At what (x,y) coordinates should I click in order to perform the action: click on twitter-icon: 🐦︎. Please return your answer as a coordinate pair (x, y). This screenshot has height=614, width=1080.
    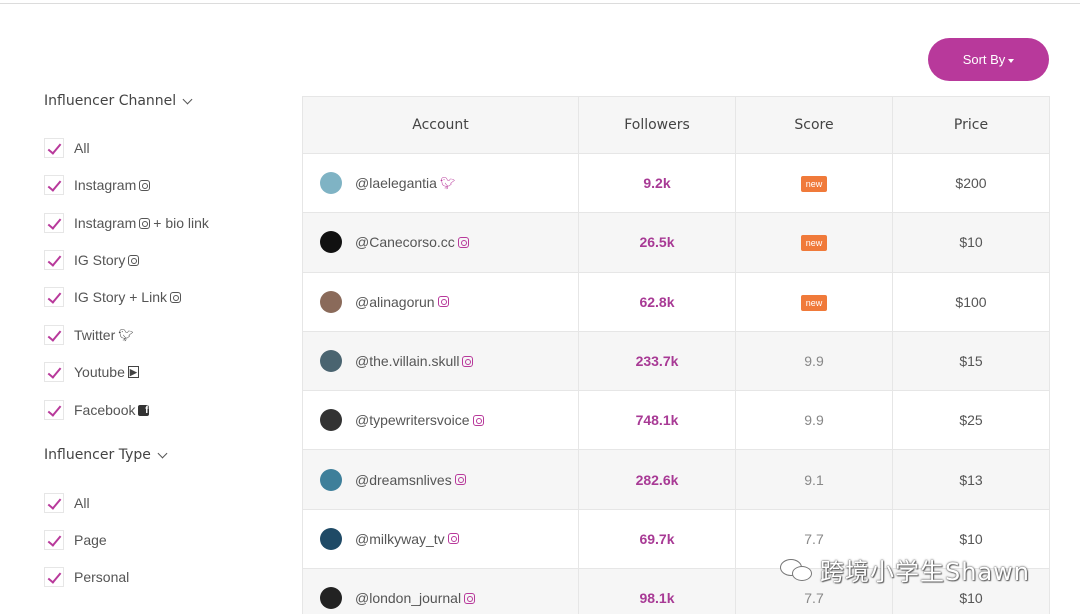
    Looking at the image, I should click on (447, 183).